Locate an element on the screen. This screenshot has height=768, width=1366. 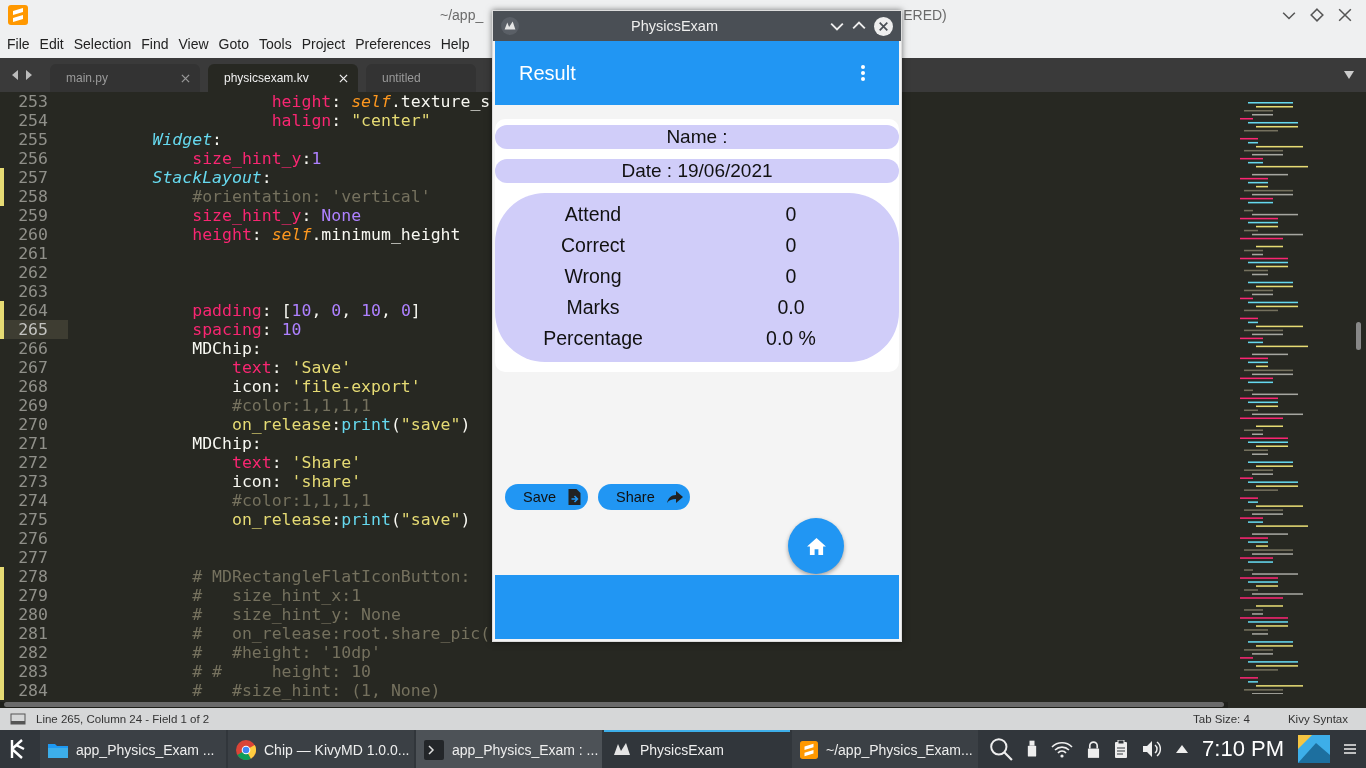
code-line: # size_hint_x:1 is located at coordinates (276, 595).